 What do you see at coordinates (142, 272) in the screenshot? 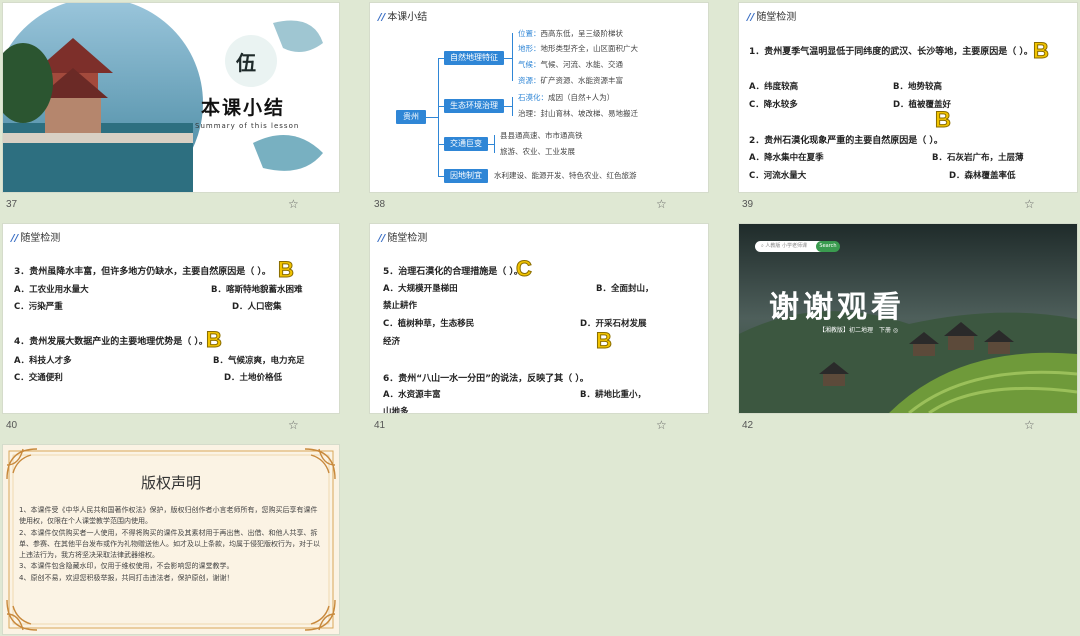
I see `question-3: 3．贵州虽降水丰富，但许多地方仍缺水，主要自然原因是（ ）。` at bounding box center [142, 272].